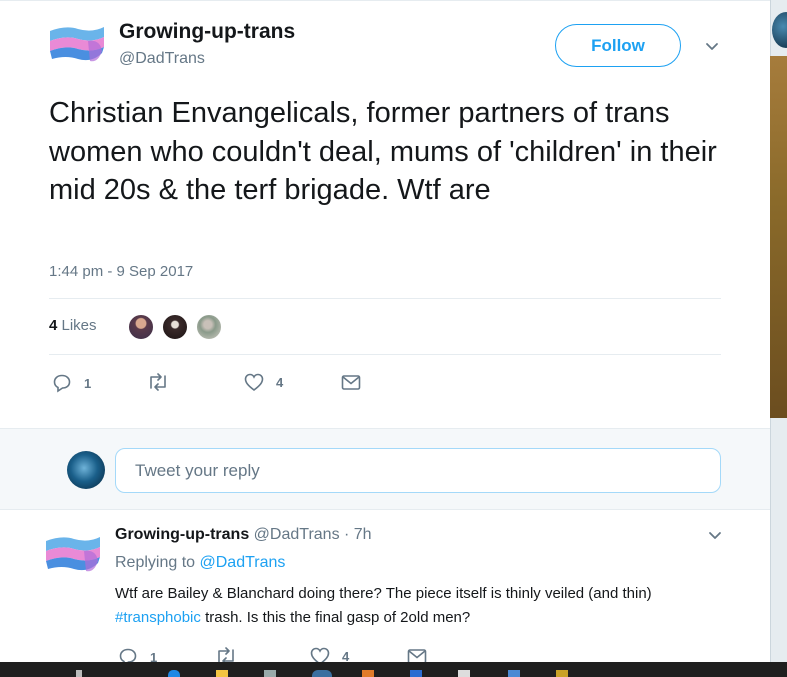 Image resolution: width=787 pixels, height=677 pixels. Describe the element at coordinates (270, 673) in the screenshot. I see `taskbar-store-icon` at that location.